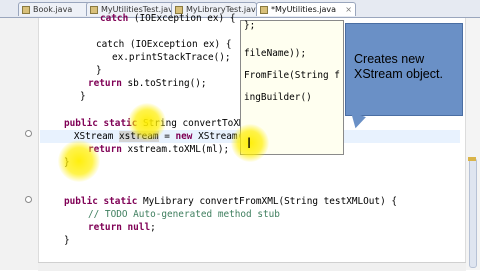 This screenshot has height=271, width=480. I want to click on editor-left-gutter, so click(19, 144).